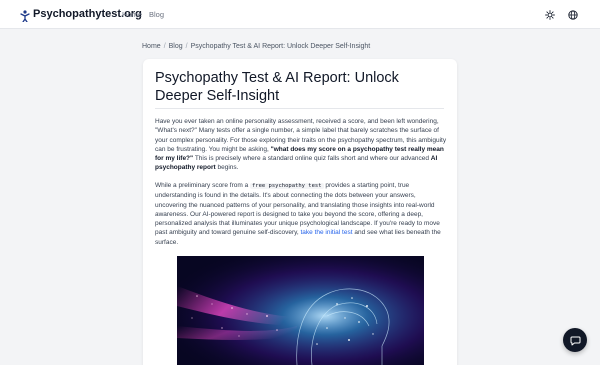  What do you see at coordinates (202, 185) in the screenshot?
I see `second-text-1: While a preliminary score from a` at bounding box center [202, 185].